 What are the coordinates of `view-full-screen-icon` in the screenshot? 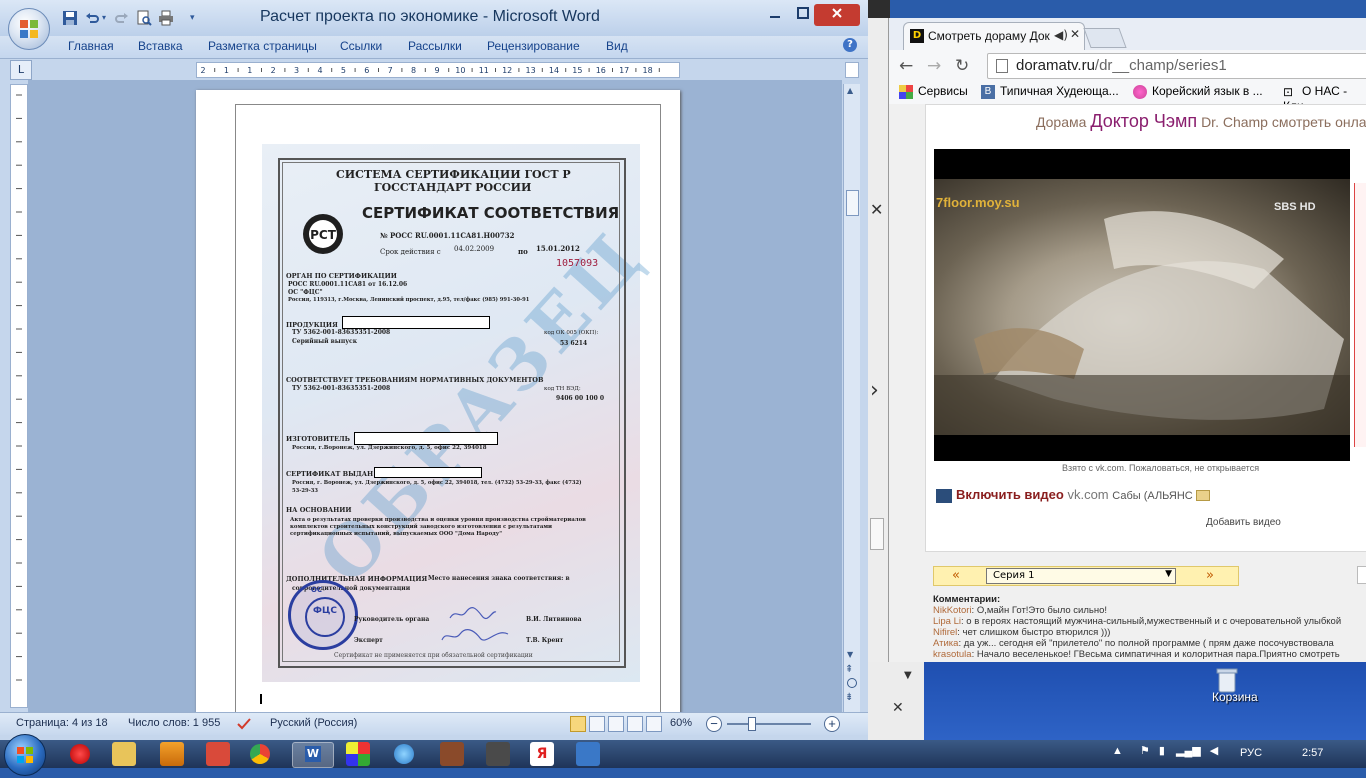 It's located at (597, 724).